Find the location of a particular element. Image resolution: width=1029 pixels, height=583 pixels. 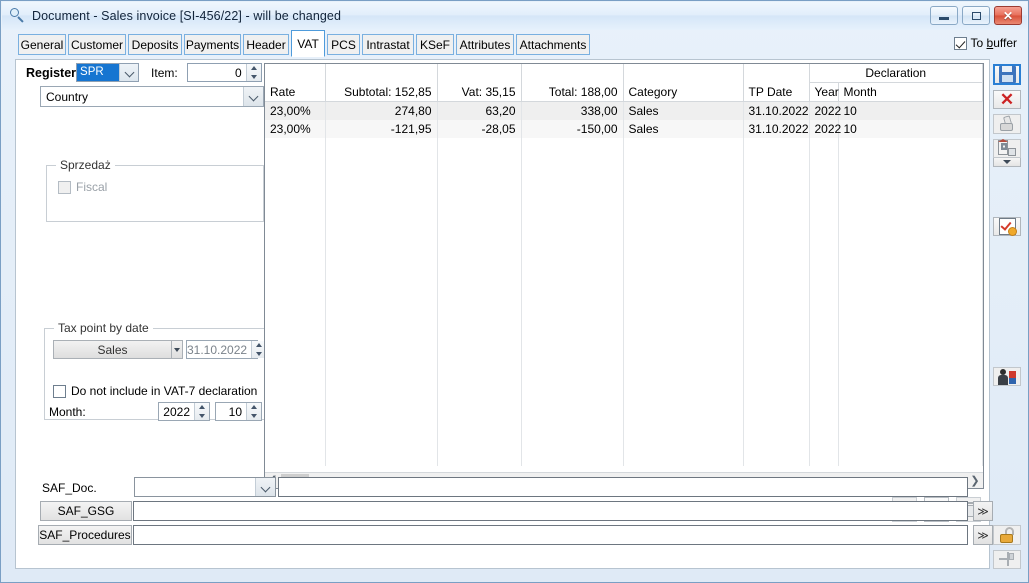

tab-attachments: Attachments is located at coordinates (553, 44).